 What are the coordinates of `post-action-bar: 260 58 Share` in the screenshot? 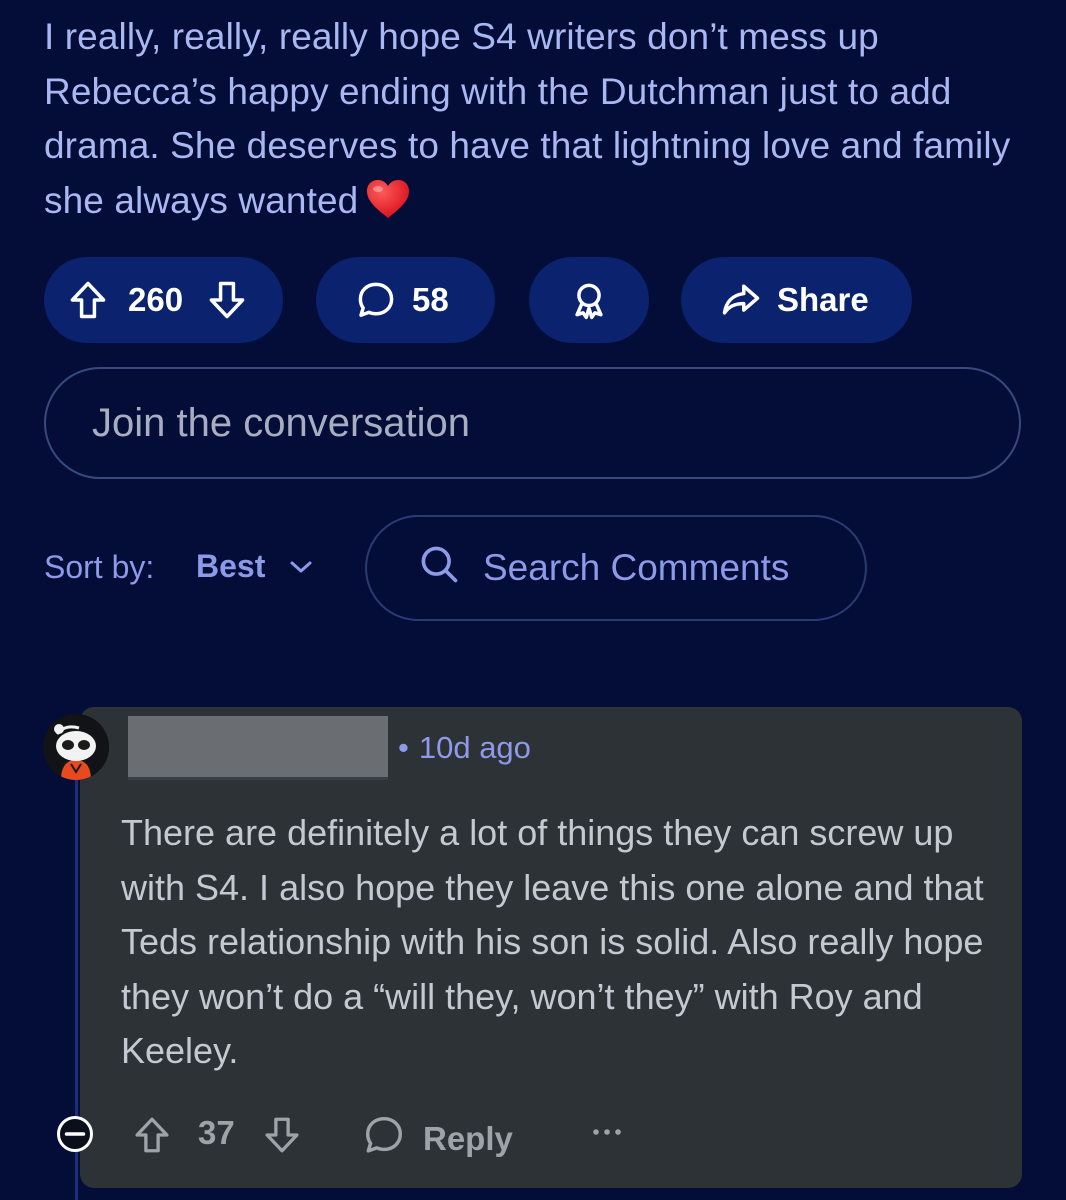 It's located at (533, 300).